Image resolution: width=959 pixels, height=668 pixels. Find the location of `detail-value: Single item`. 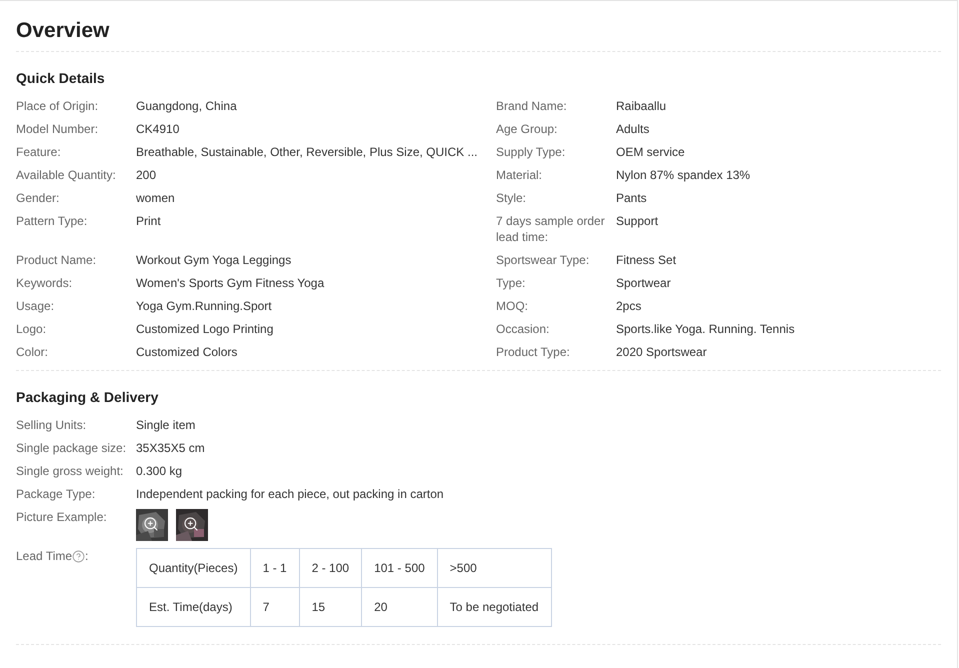

detail-value: Single item is located at coordinates (166, 425).